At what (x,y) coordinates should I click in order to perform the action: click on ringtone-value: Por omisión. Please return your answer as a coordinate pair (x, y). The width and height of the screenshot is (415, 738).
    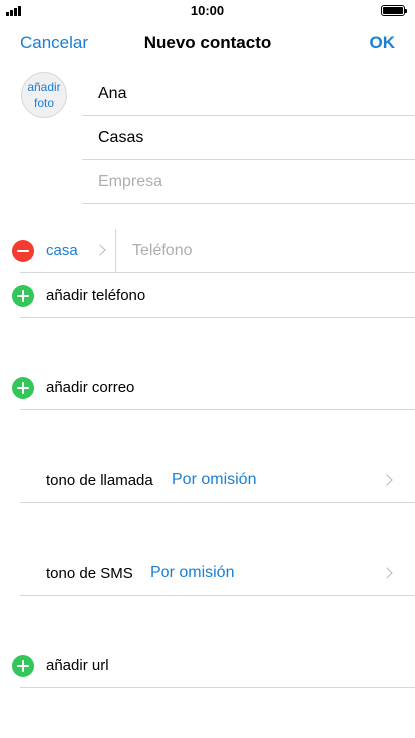
    Looking at the image, I should click on (214, 479).